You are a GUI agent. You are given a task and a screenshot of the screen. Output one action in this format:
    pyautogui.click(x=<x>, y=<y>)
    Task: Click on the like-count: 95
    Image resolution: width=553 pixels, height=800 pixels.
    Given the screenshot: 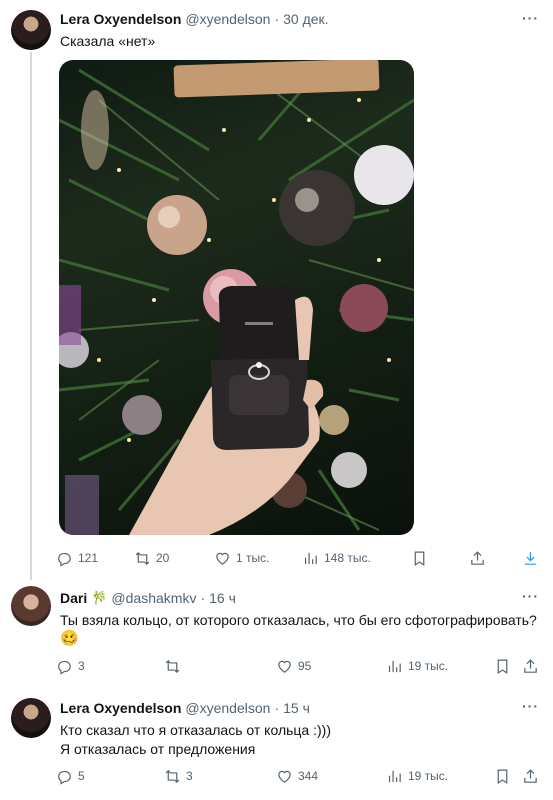 What is the action you would take?
    pyautogui.click(x=305, y=666)
    